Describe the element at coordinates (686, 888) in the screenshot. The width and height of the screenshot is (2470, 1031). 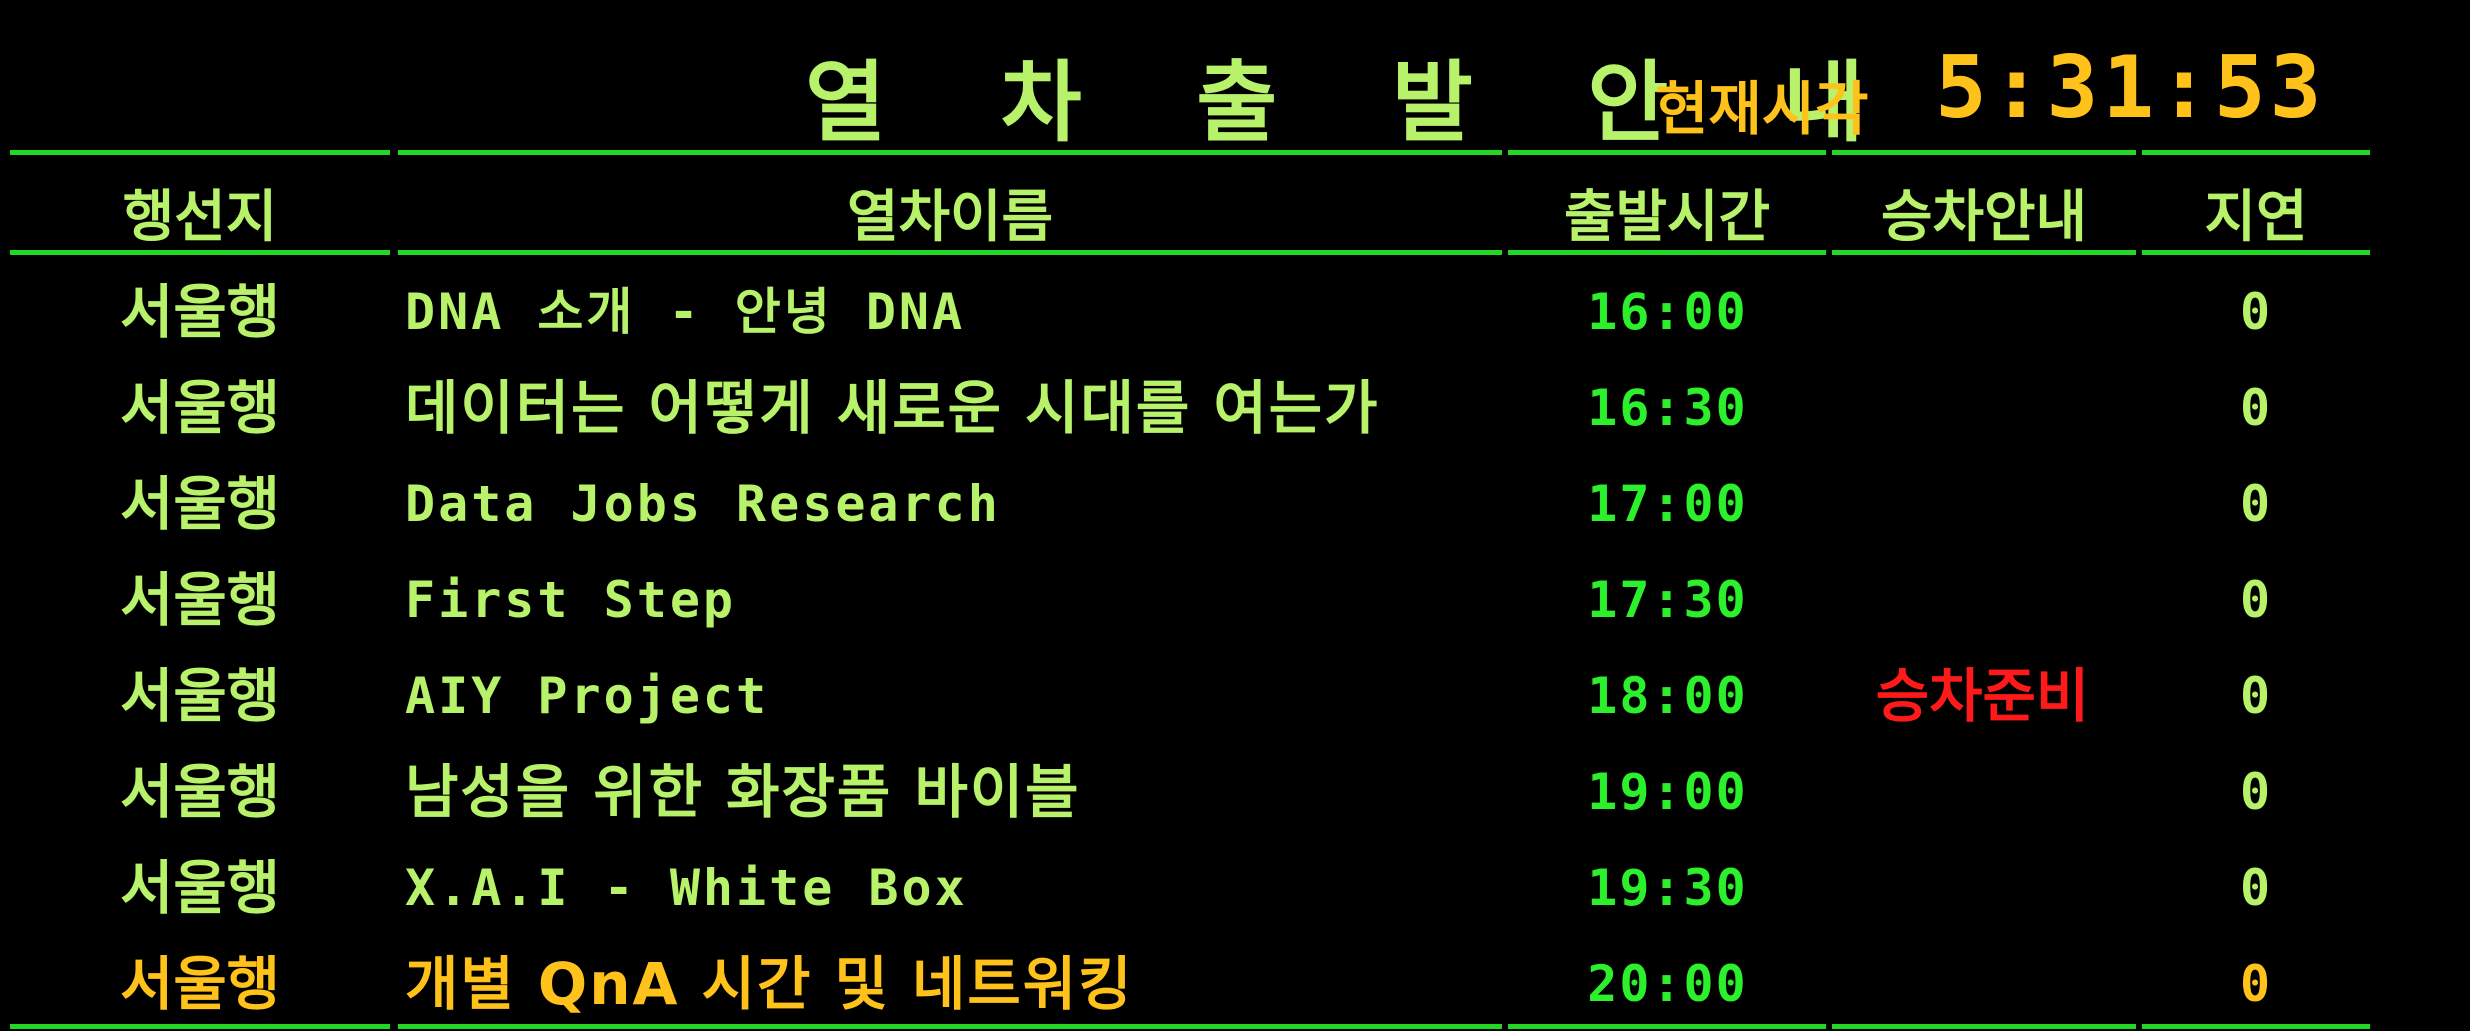
I see `row-train-name: X.A.I - White Box` at that location.